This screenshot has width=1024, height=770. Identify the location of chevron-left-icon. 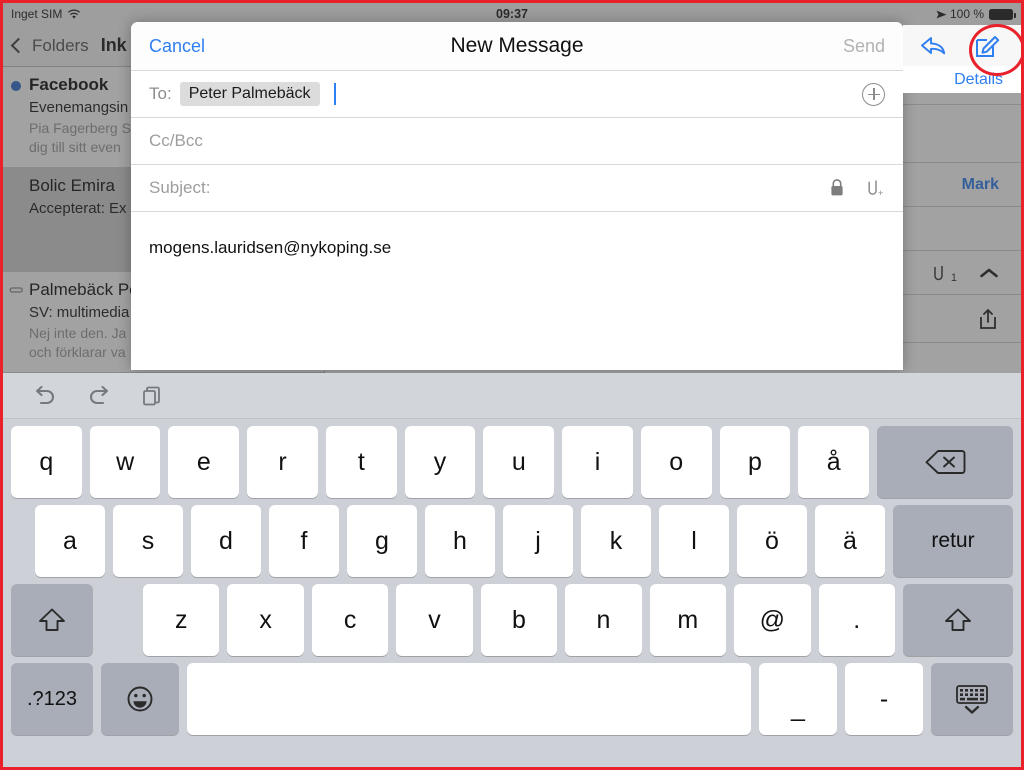
(18, 45).